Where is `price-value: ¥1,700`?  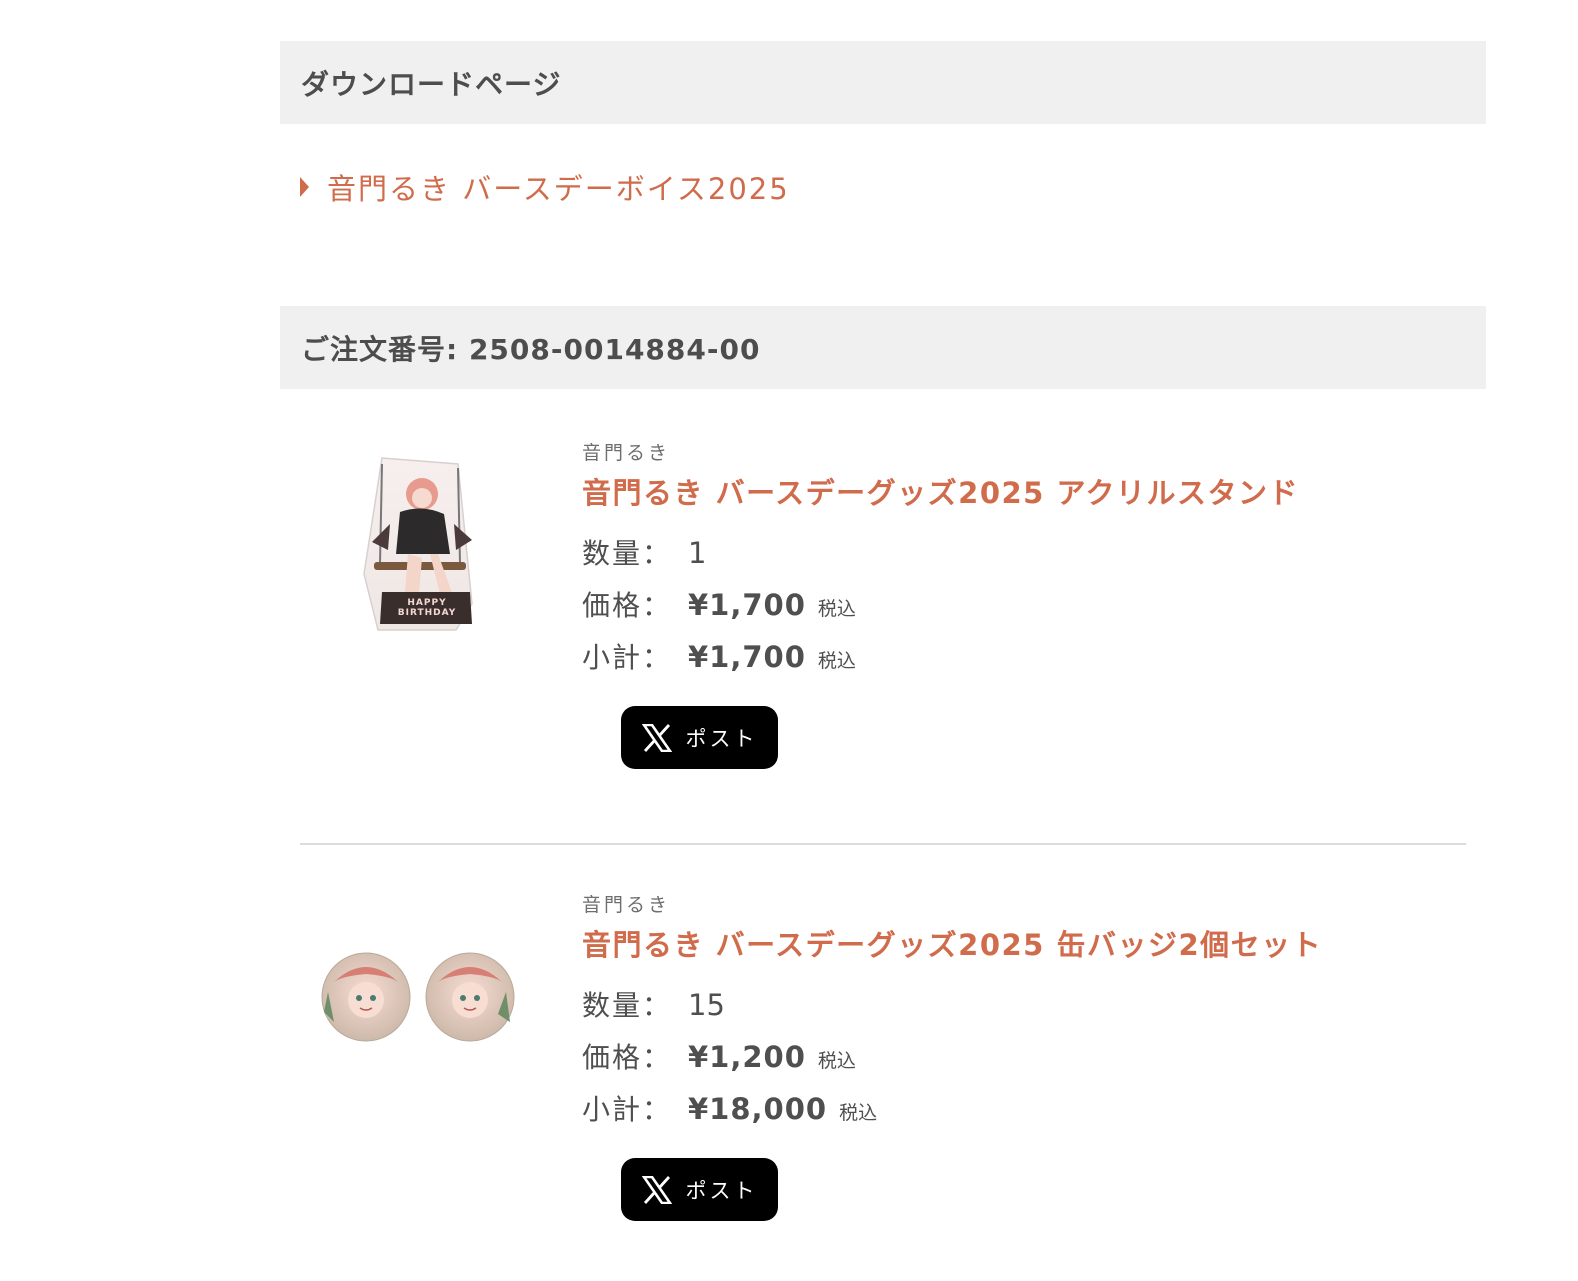 price-value: ¥1,700 is located at coordinates (747, 605).